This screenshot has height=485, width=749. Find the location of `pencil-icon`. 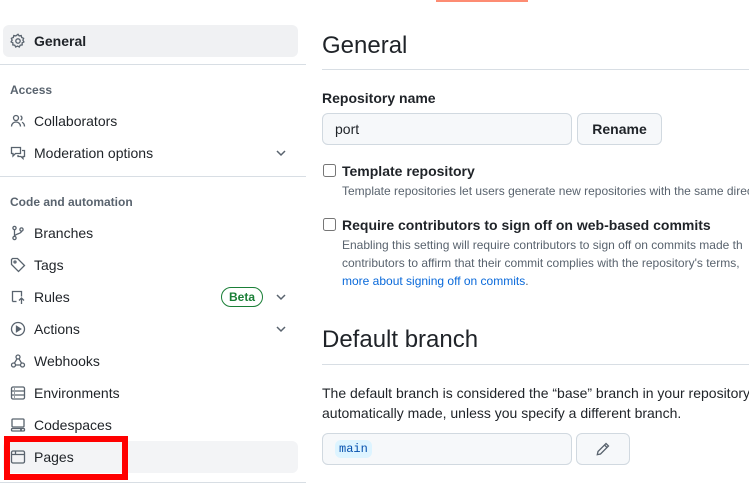

pencil-icon is located at coordinates (603, 449).